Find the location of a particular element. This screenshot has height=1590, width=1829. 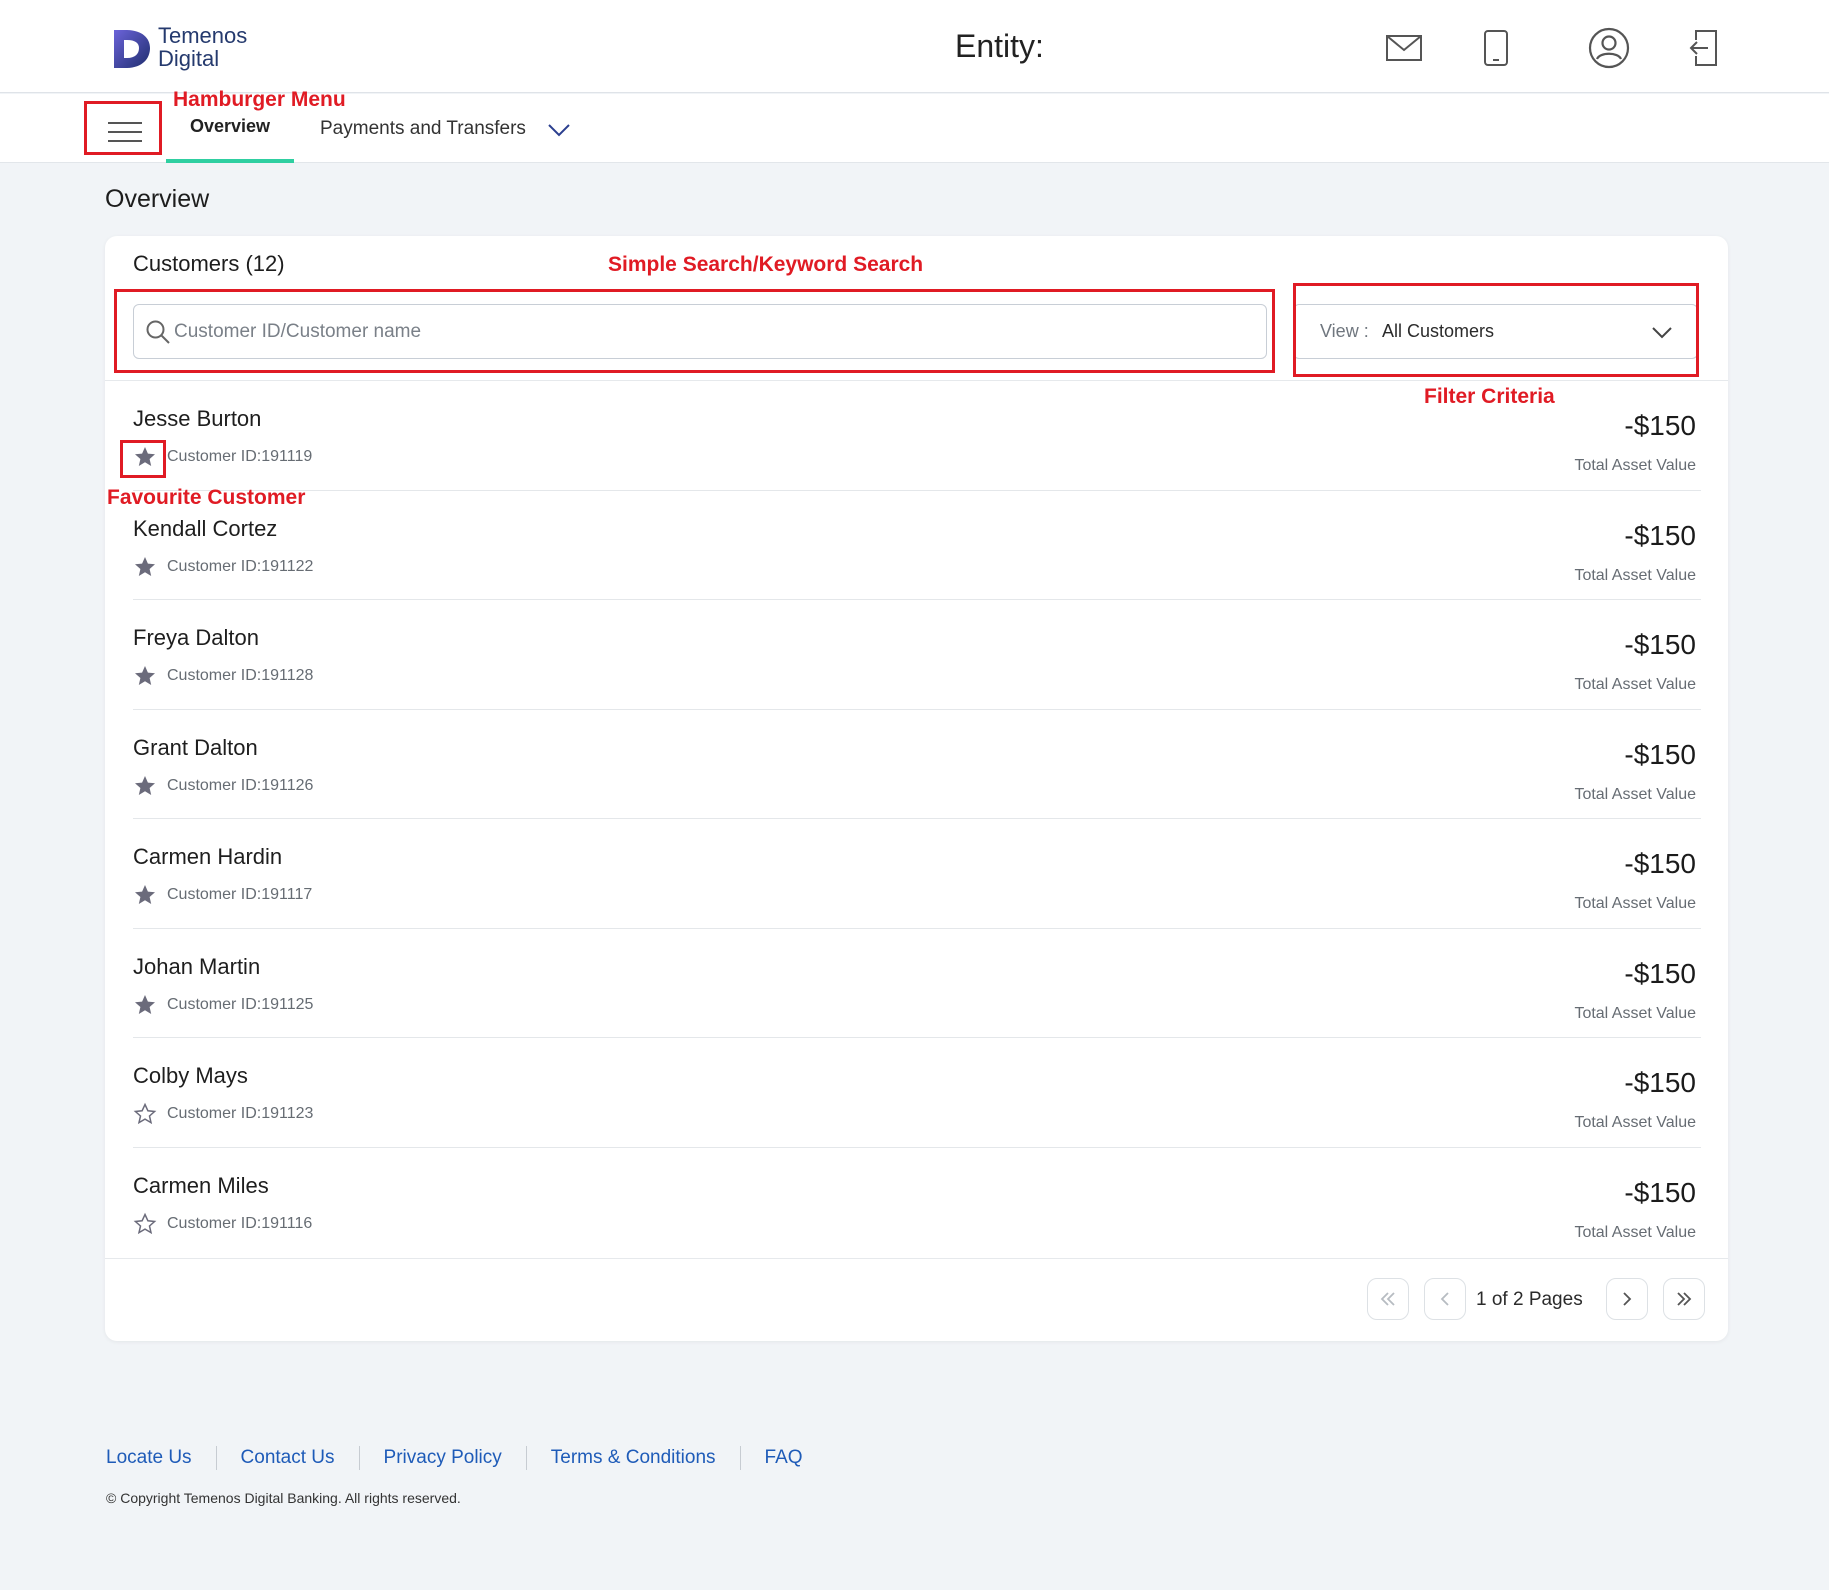

annotation-box-hamburger is located at coordinates (123, 128).